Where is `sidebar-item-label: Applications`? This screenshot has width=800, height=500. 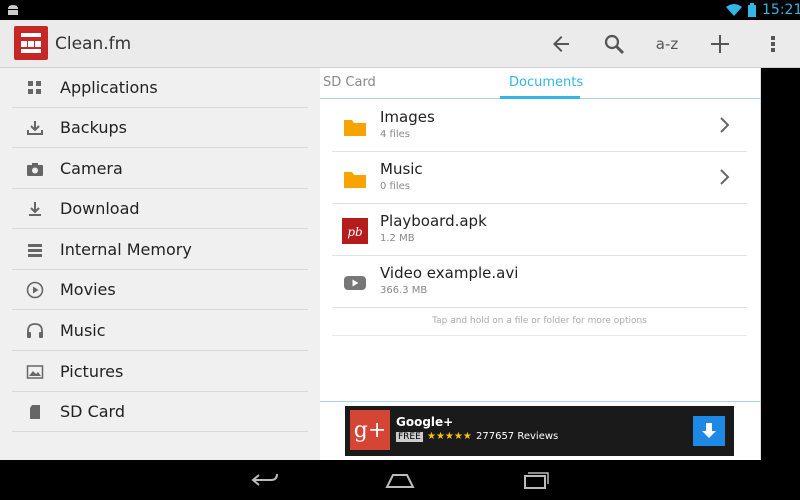 sidebar-item-label: Applications is located at coordinates (109, 87).